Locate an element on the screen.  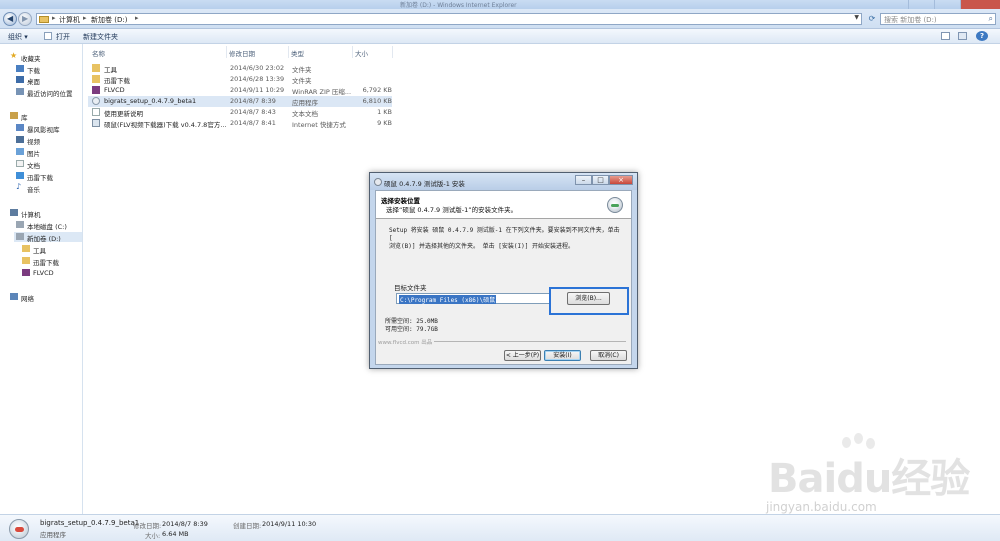
nav-local-c-label: 本地磁盘 (C:) is located at coordinates (47, 227).